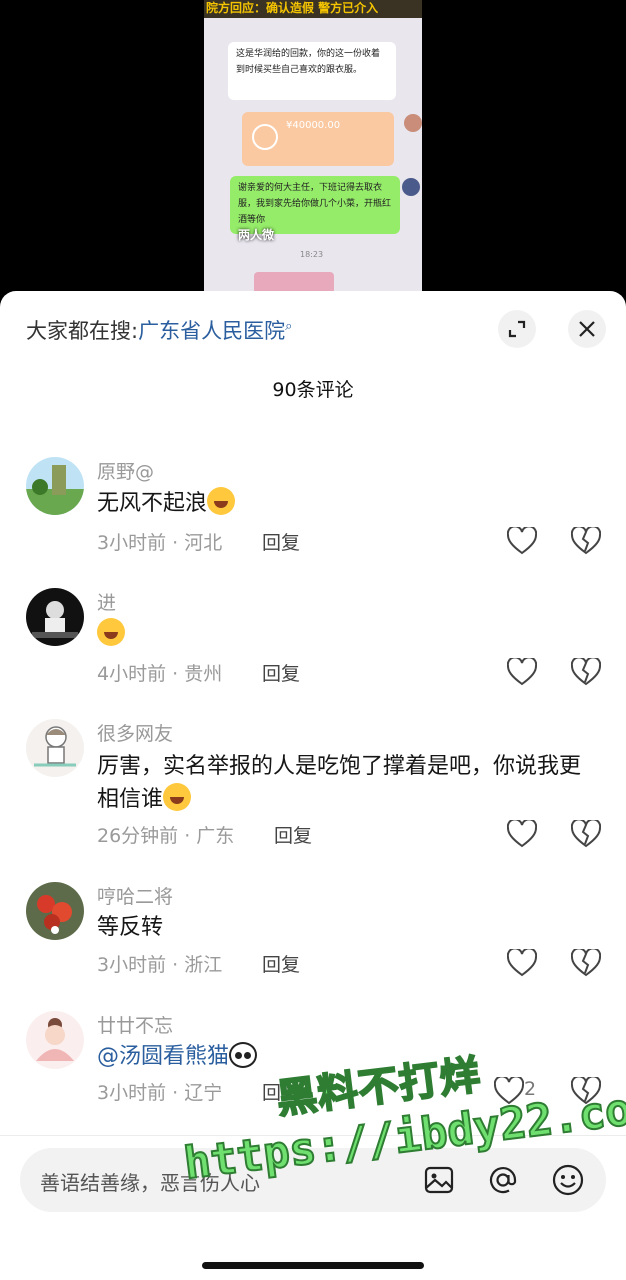 This screenshot has width=626, height=1280. I want to click on expand-button, so click(517, 329).